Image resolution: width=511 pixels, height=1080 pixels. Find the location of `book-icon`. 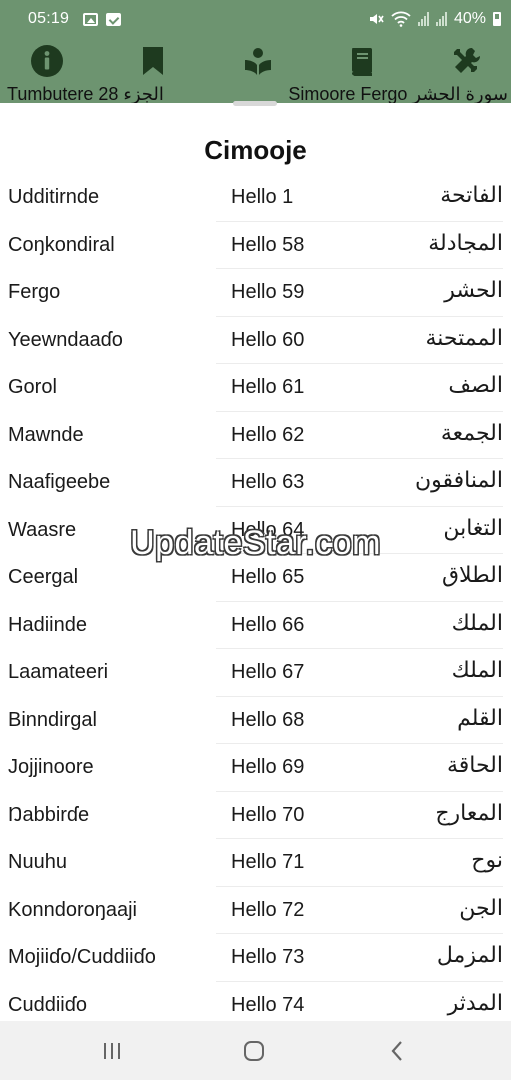

book-icon is located at coordinates (362, 61).